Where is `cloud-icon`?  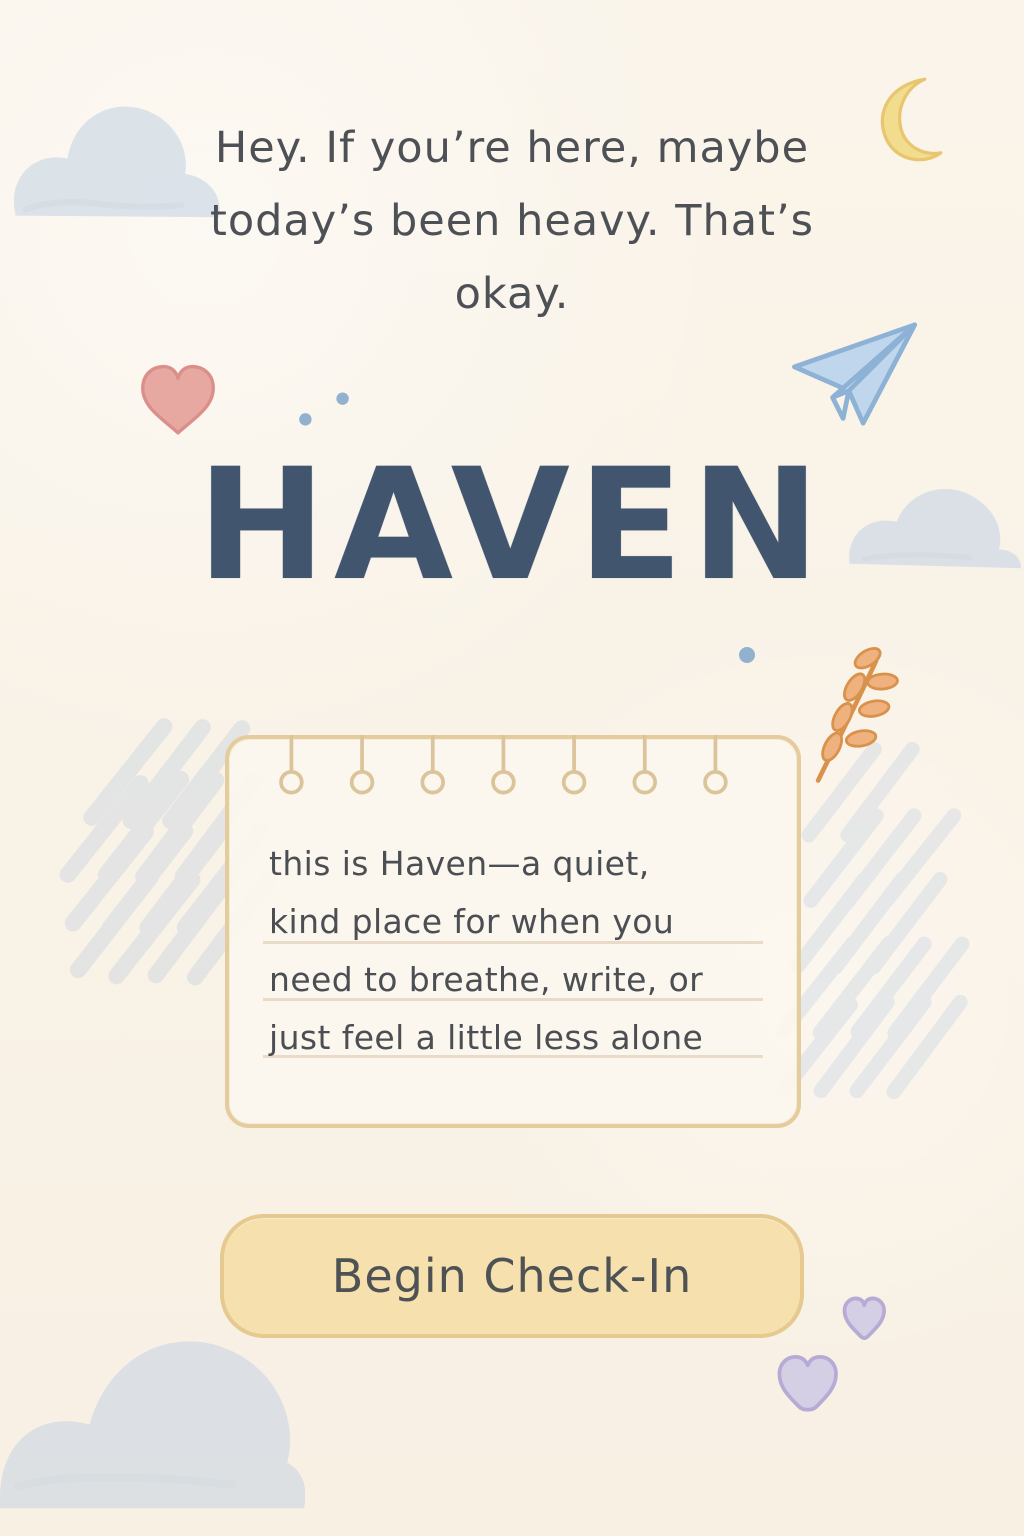 cloud-icon is located at coordinates (935, 528).